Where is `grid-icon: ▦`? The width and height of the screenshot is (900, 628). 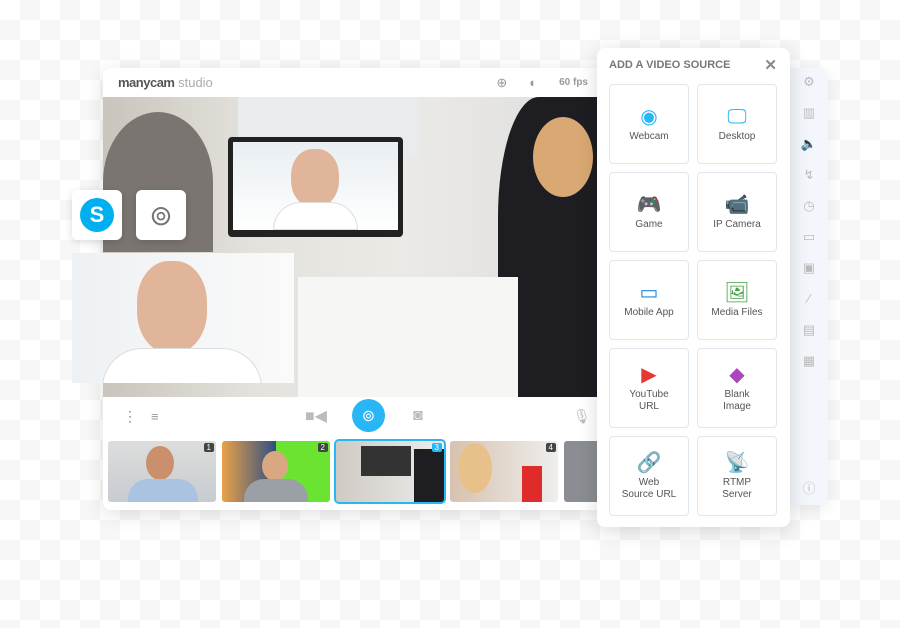 grid-icon: ▦ is located at coordinates (809, 362).